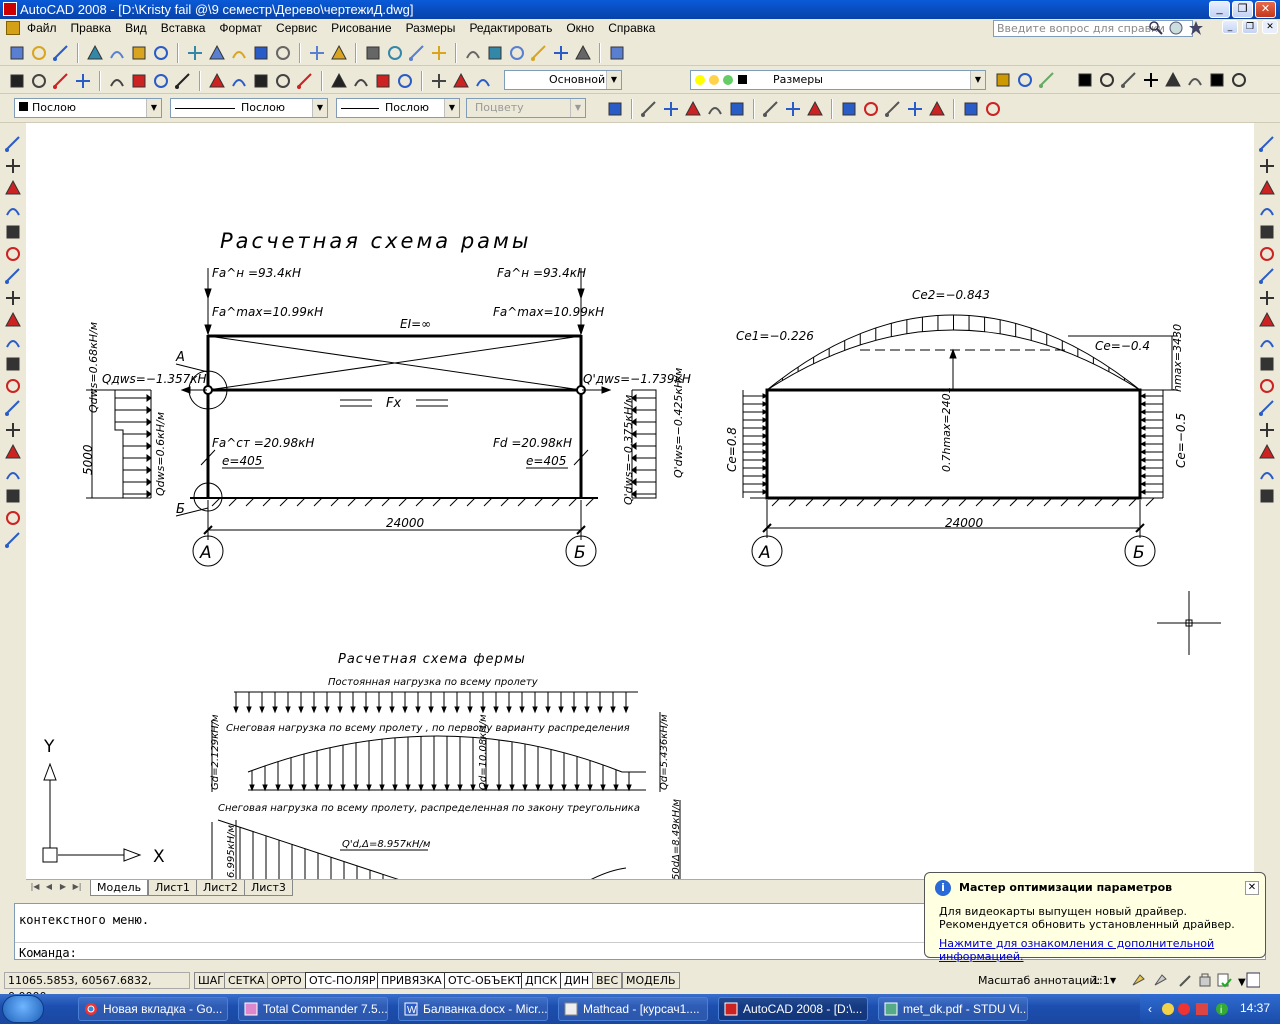  I want to click on dimstyle-combo: Основной ▼, so click(563, 80).